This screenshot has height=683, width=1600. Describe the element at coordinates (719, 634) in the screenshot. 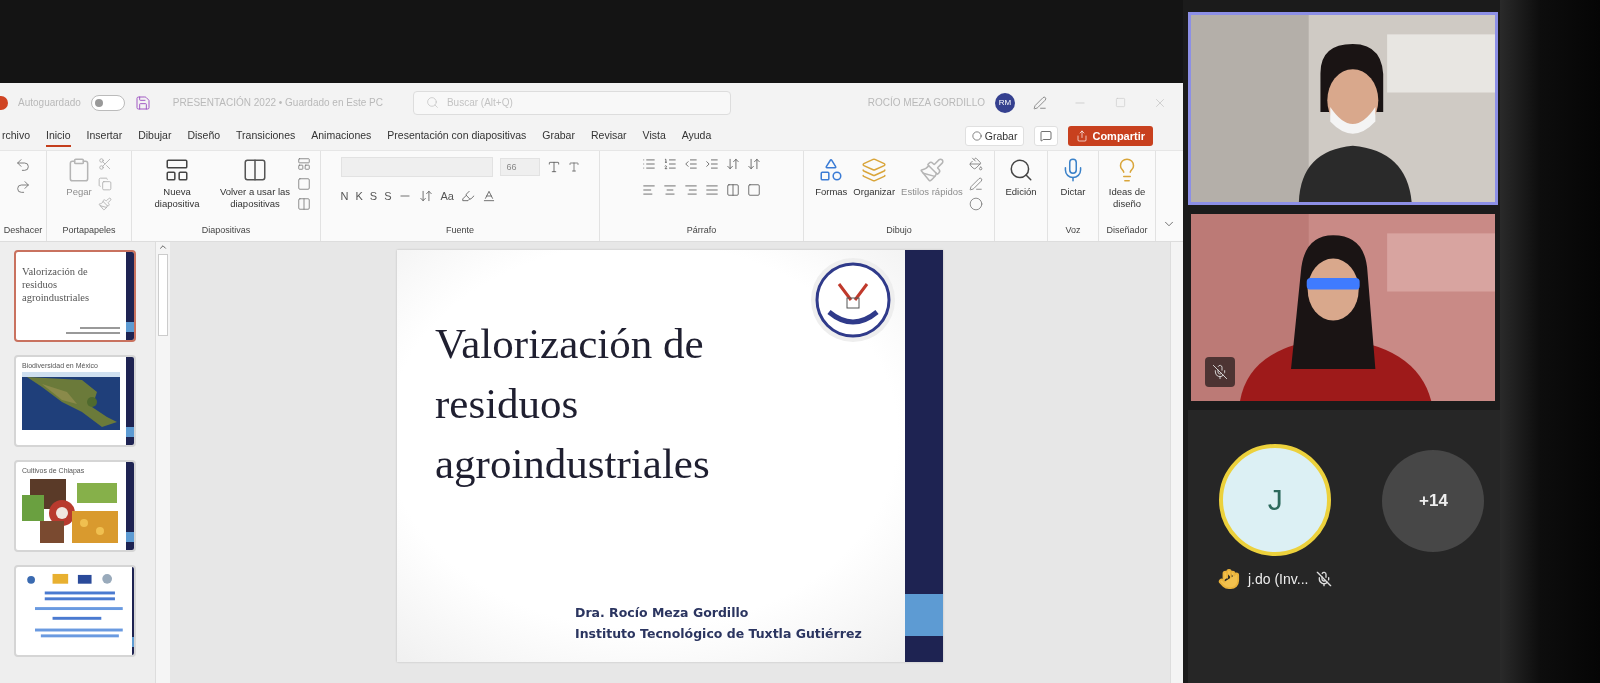

I see `institution-name: Instituto Tecnológico de Tuxtla Gutiérrez` at that location.